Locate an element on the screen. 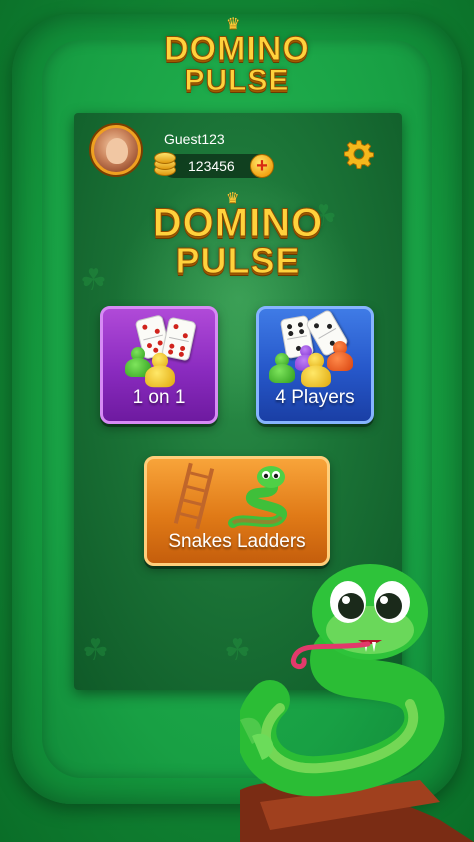  coin-icon is located at coordinates (166, 164).